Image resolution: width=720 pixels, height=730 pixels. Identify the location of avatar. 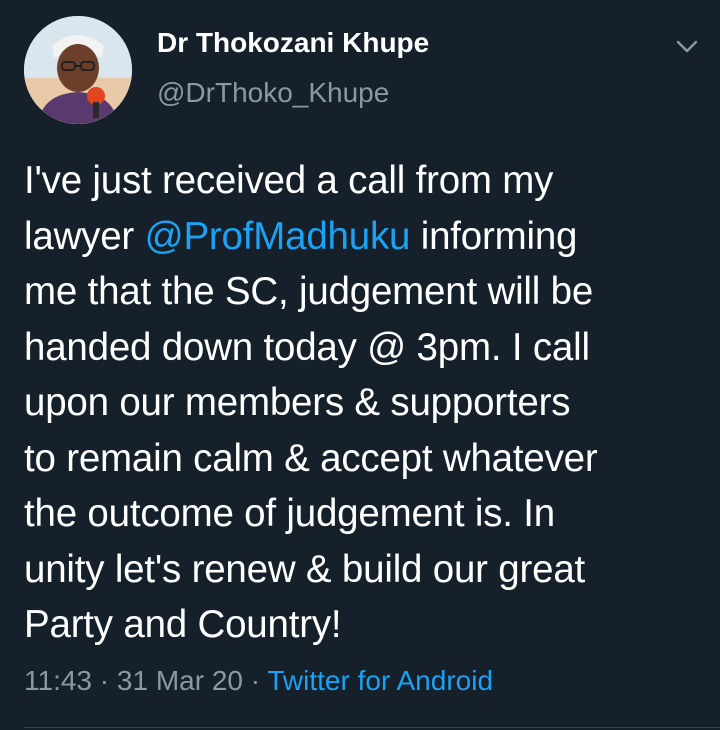
(78, 70).